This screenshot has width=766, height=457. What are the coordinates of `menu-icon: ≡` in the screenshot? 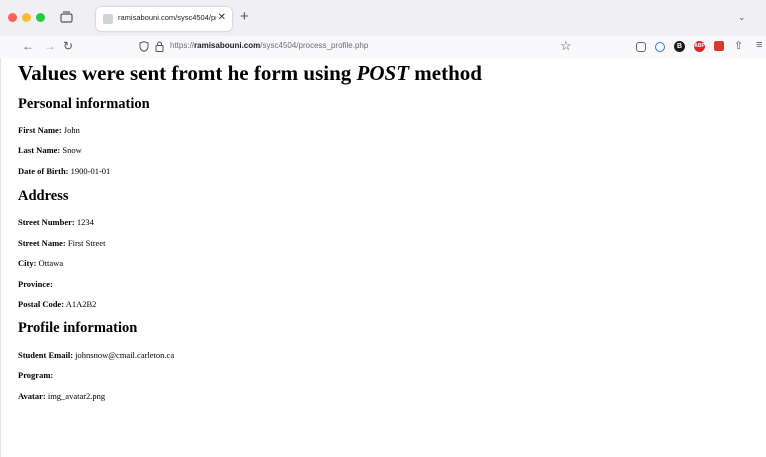 It's located at (759, 45).